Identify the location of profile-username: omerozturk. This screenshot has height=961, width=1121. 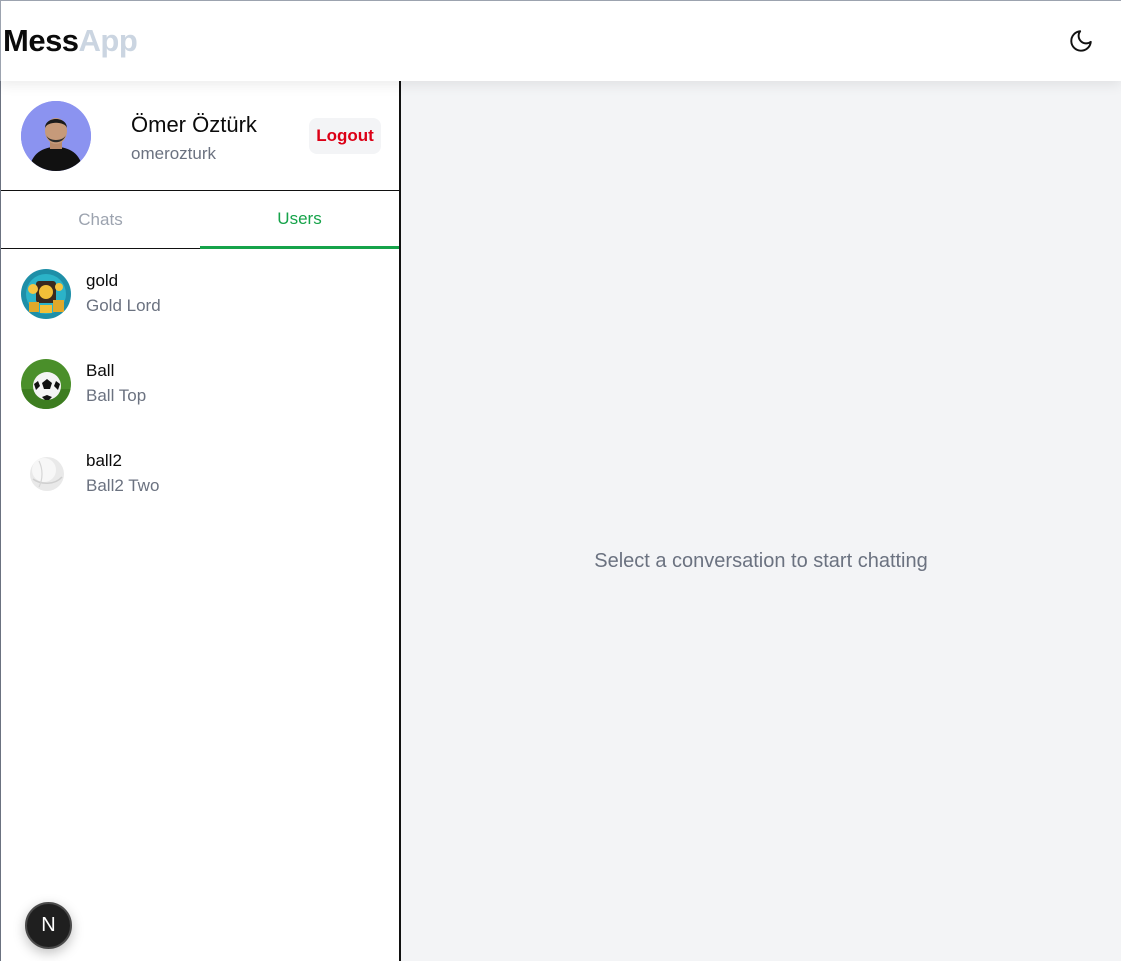
(174, 153).